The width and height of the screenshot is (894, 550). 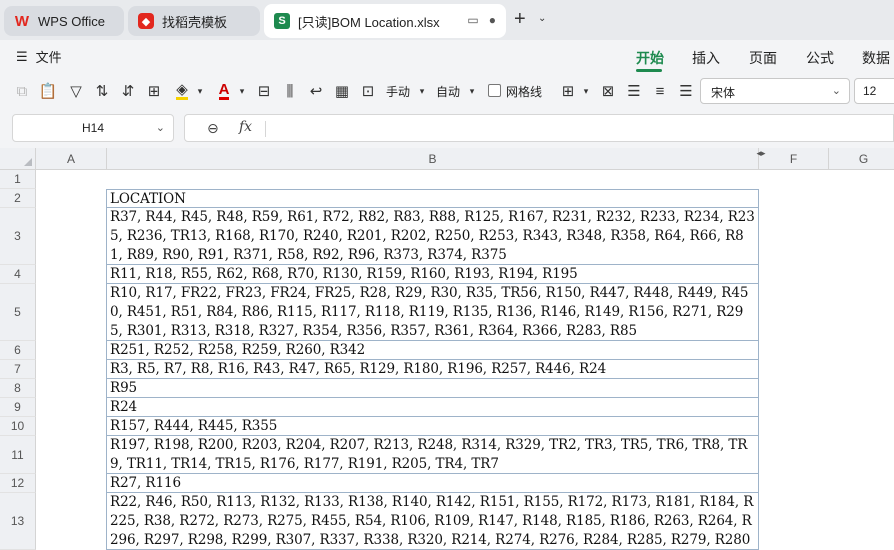 What do you see at coordinates (290, 91) in the screenshot?
I see `merge-cells-icon: ⫼` at bounding box center [290, 91].